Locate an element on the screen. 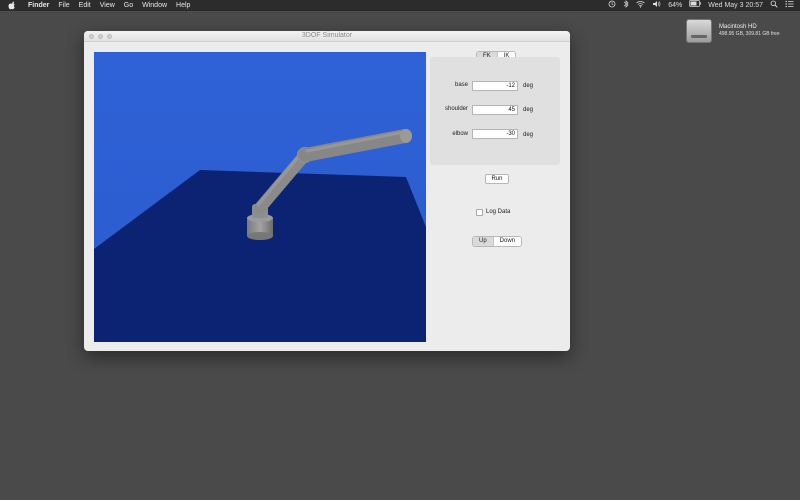 The image size is (800, 500). shoulder-label: shoulder is located at coordinates (456, 109).